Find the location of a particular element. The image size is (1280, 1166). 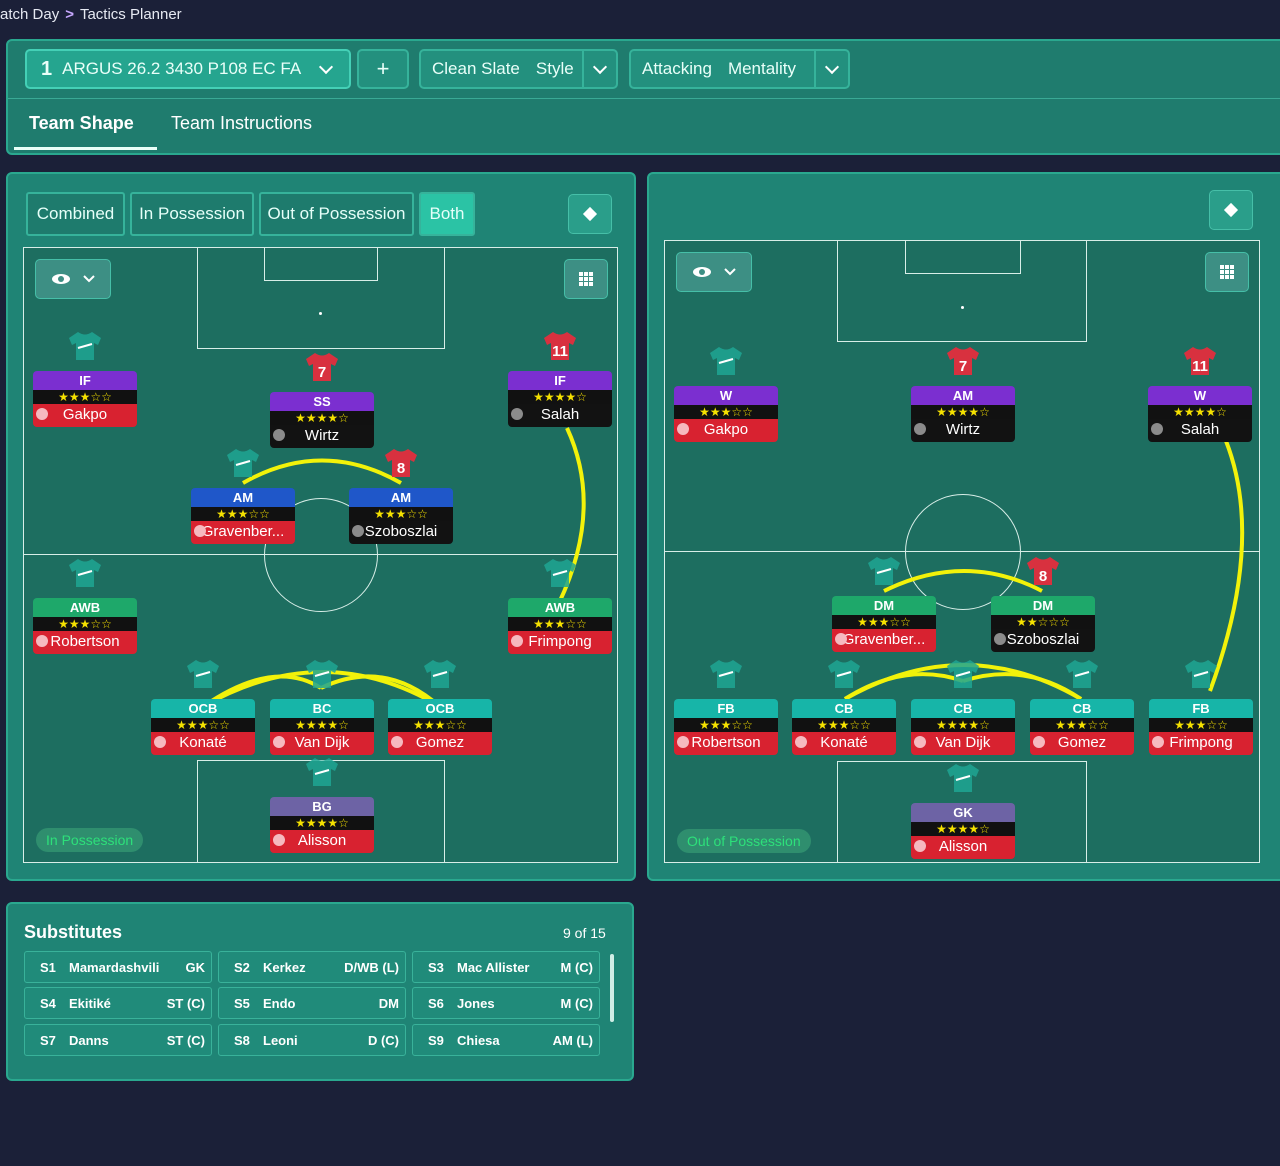

player-role: SS is located at coordinates (322, 401).